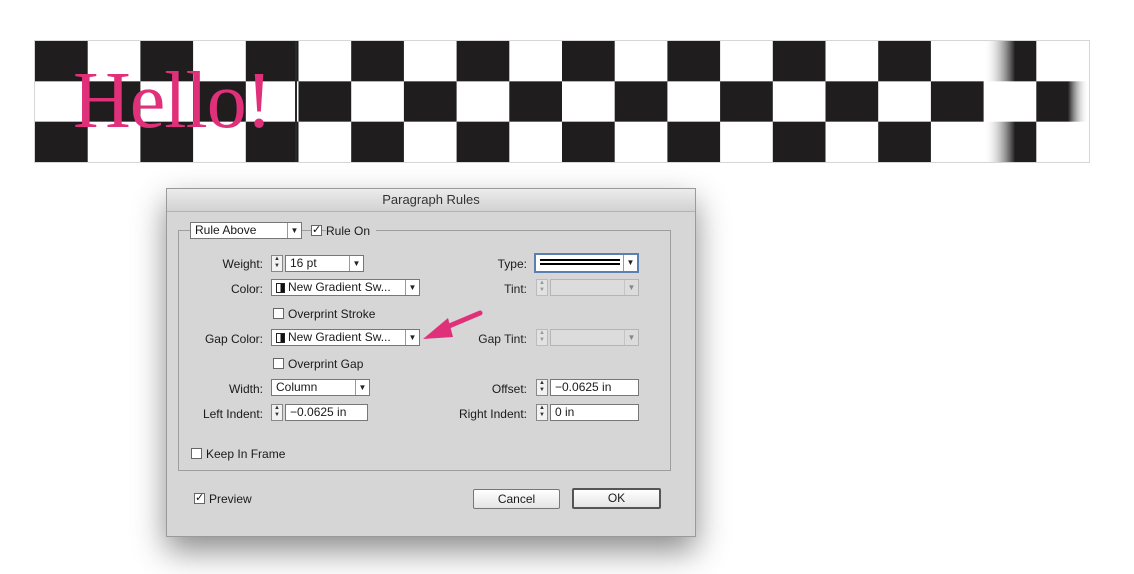  I want to click on annotation-arrow, so click(453, 324).